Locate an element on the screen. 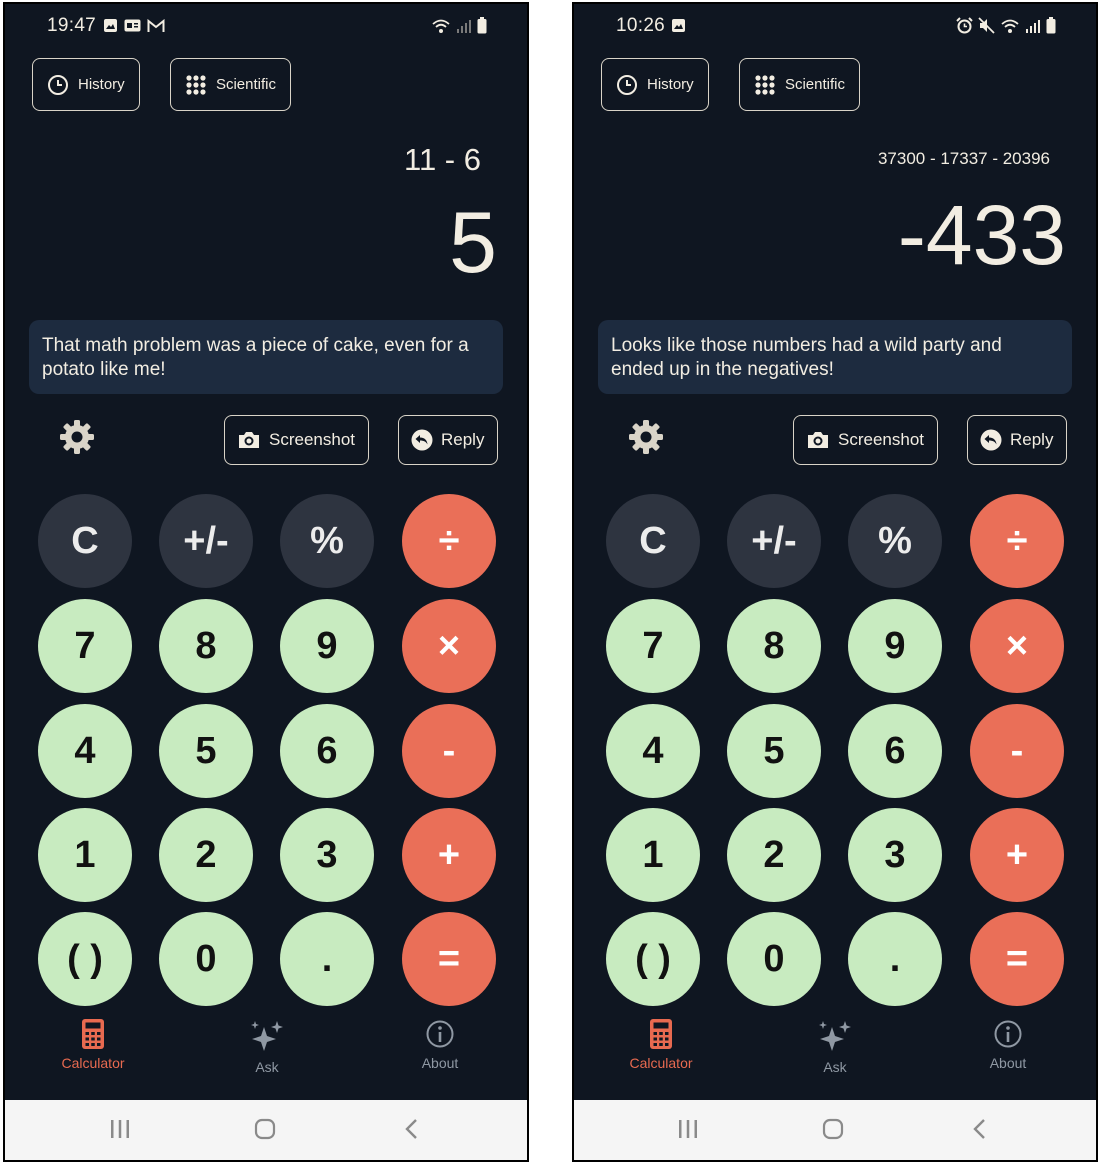  gallery-icon is located at coordinates (110, 25).